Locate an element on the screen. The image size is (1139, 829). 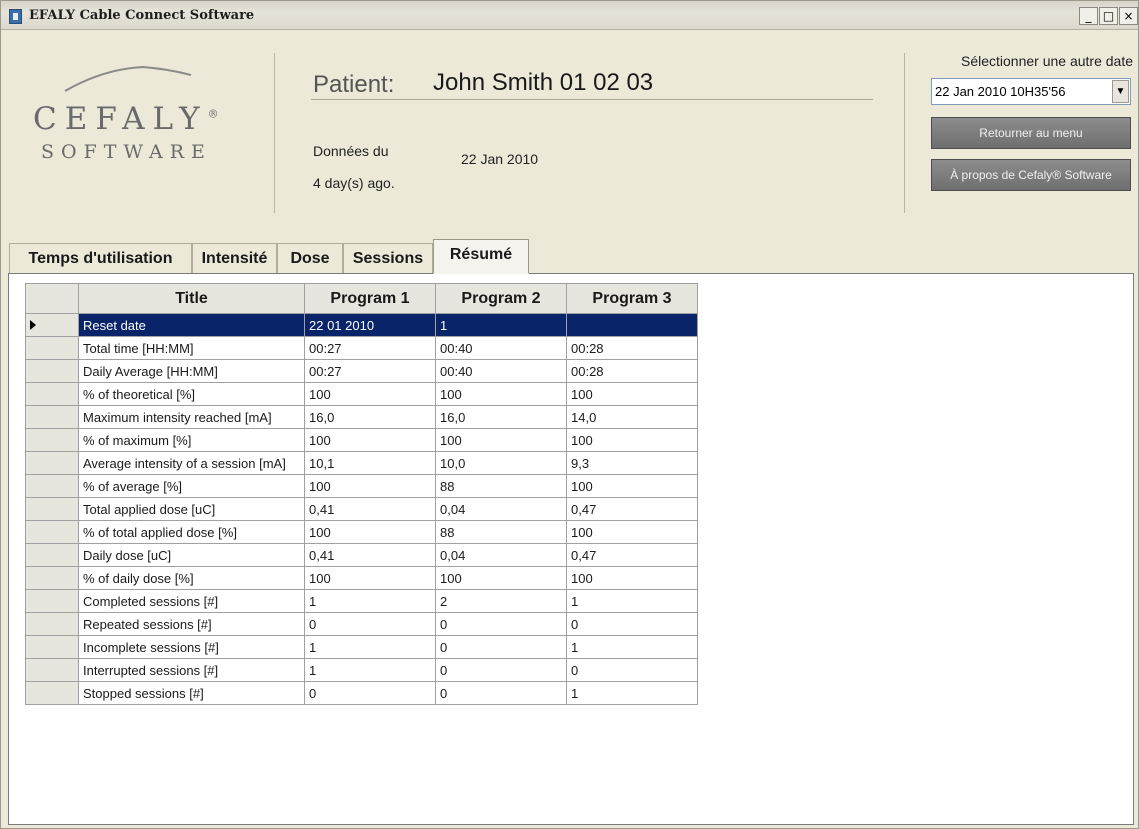
table-row: % of total applied dose [%] 100 88 100 is located at coordinates (361, 532).